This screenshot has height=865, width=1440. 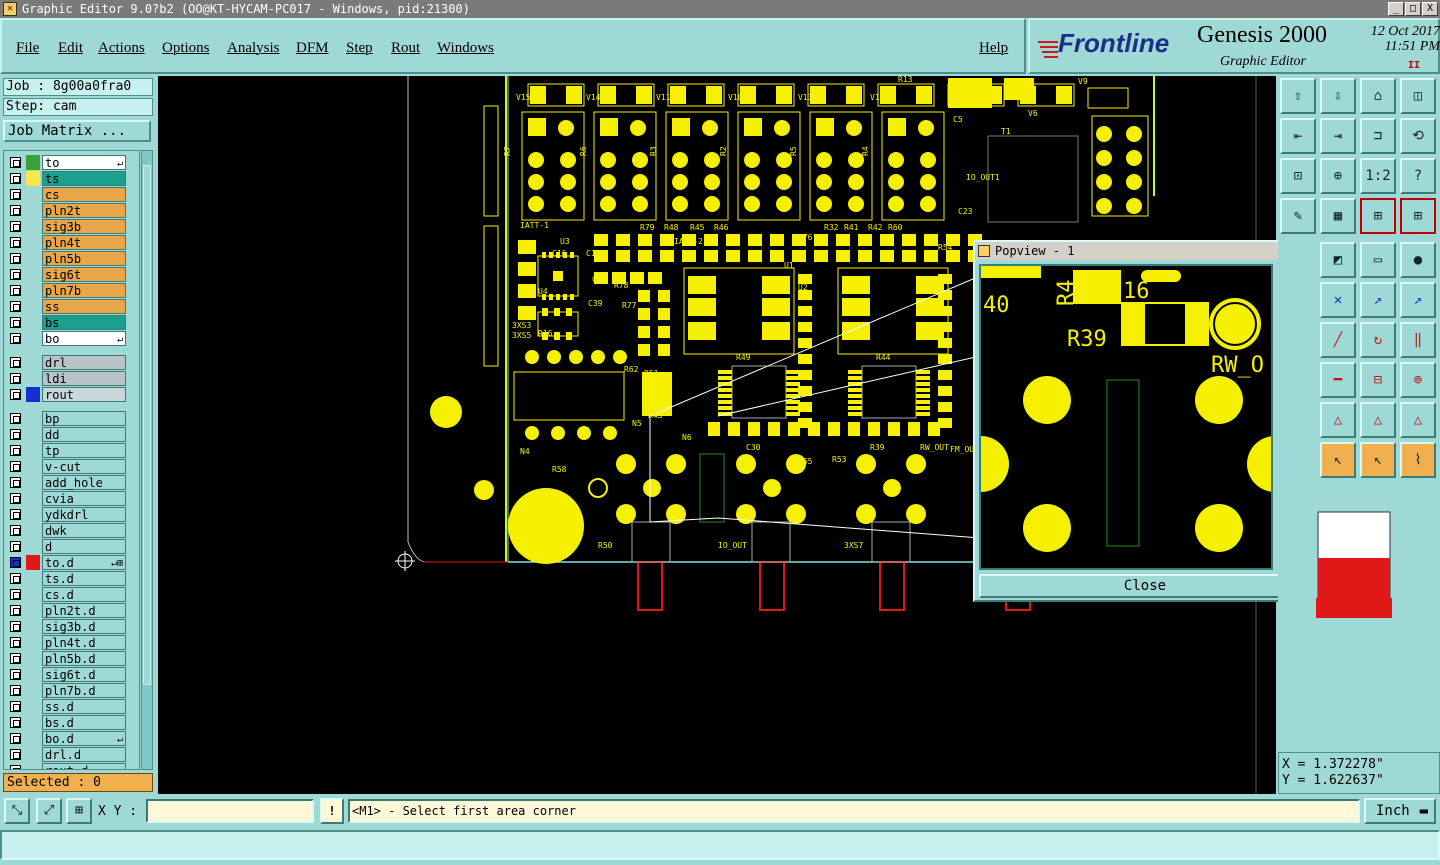 What do you see at coordinates (1378, 340) in the screenshot?
I see `arc-icon: ↻` at bounding box center [1378, 340].